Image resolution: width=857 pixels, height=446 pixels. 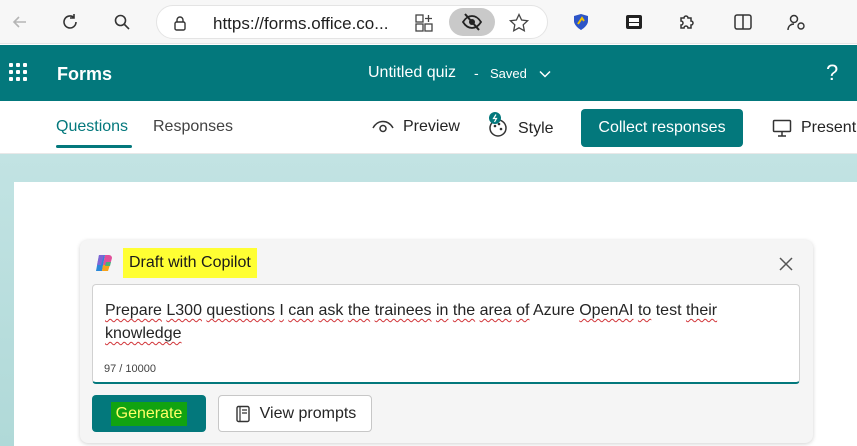 What do you see at coordinates (180, 23) in the screenshot?
I see `lock-icon` at bounding box center [180, 23].